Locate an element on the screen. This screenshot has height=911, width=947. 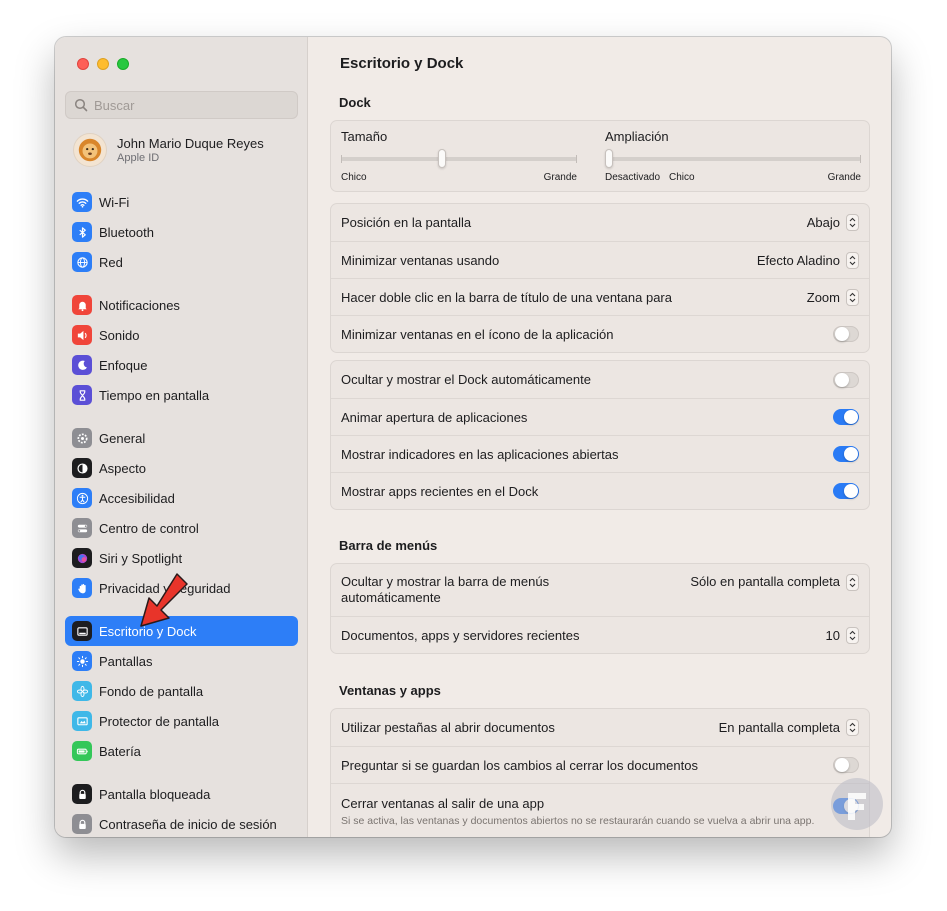
animate-opening-row: Animar apertura de aplicaciones is located at coordinates (600, 416).